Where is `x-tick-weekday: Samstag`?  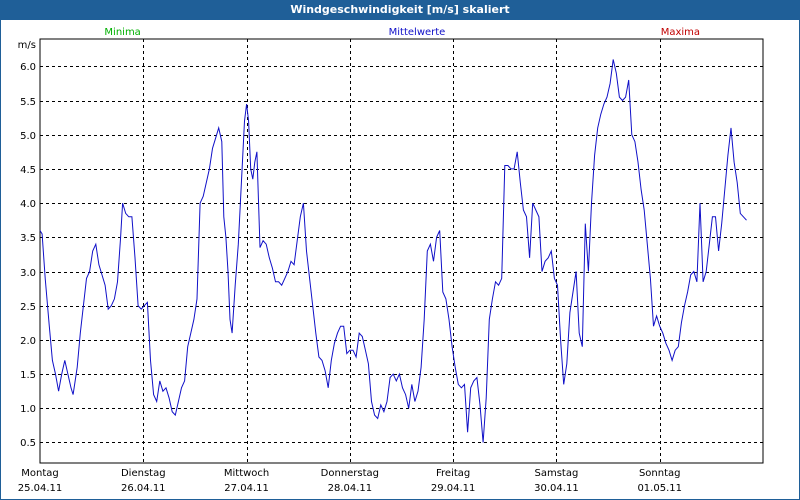
x-tick-weekday: Samstag is located at coordinates (557, 473).